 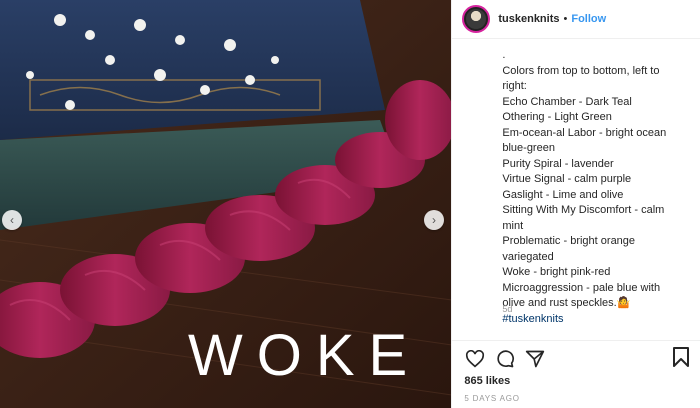 I want to click on comment-button, so click(x=505, y=359).